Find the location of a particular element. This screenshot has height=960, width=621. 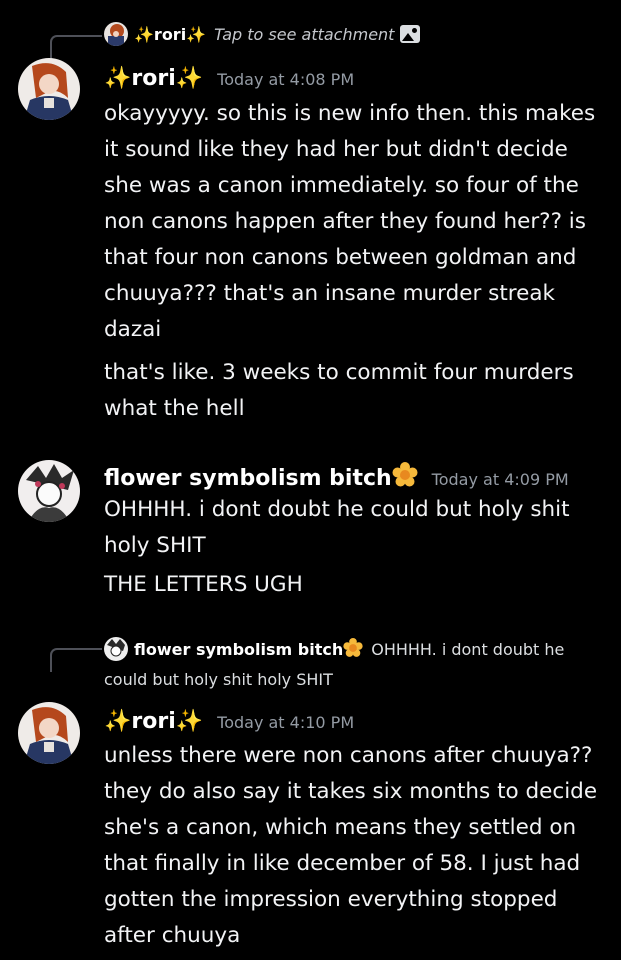

message-author: flower symbolism bitch is located at coordinates (261, 478).